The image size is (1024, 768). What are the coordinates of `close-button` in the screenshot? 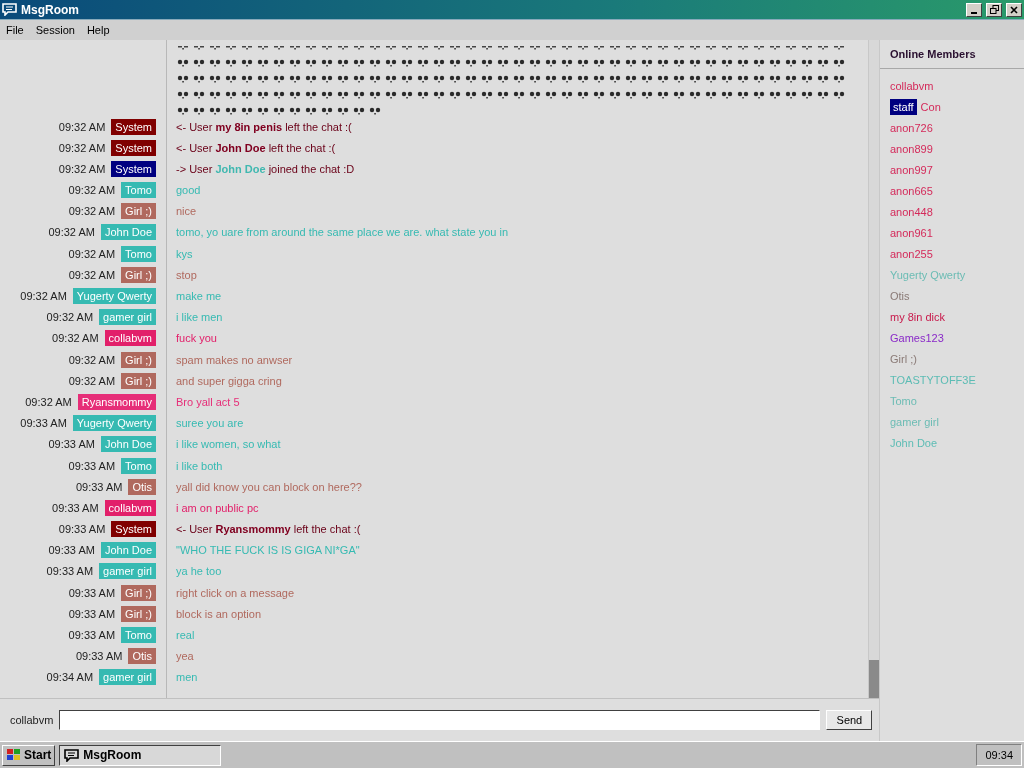 It's located at (1014, 9).